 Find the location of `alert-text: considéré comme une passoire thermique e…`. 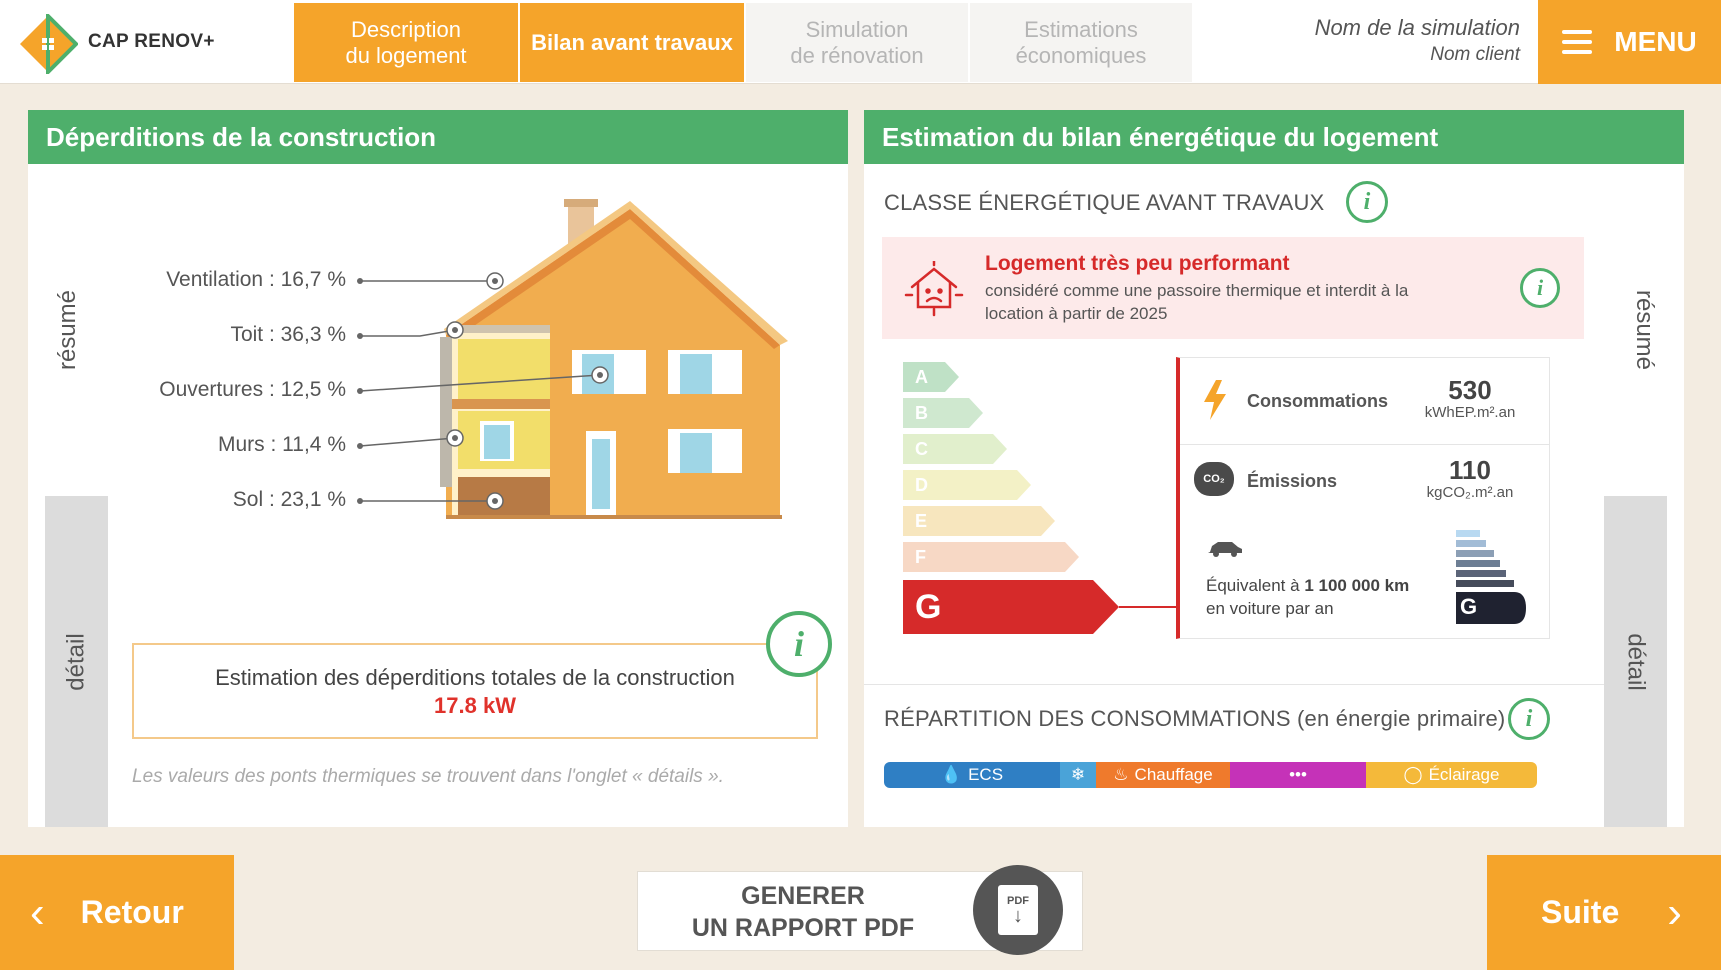

alert-text: considéré comme une passoire thermique e… is located at coordinates (1197, 302).